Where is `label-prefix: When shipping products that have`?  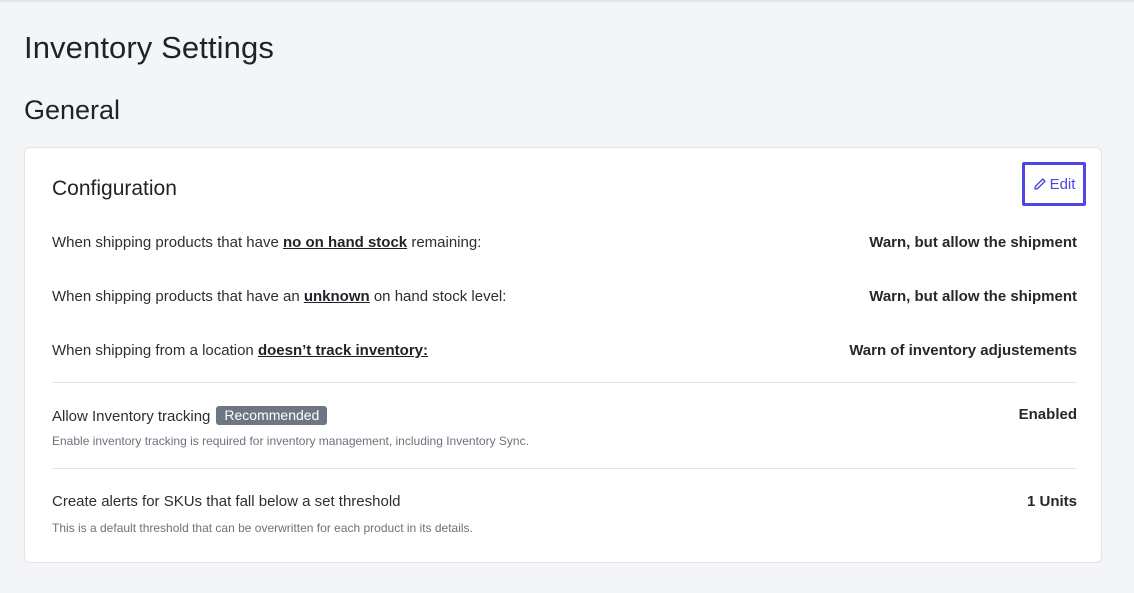
label-prefix: When shipping products that have is located at coordinates (167, 242).